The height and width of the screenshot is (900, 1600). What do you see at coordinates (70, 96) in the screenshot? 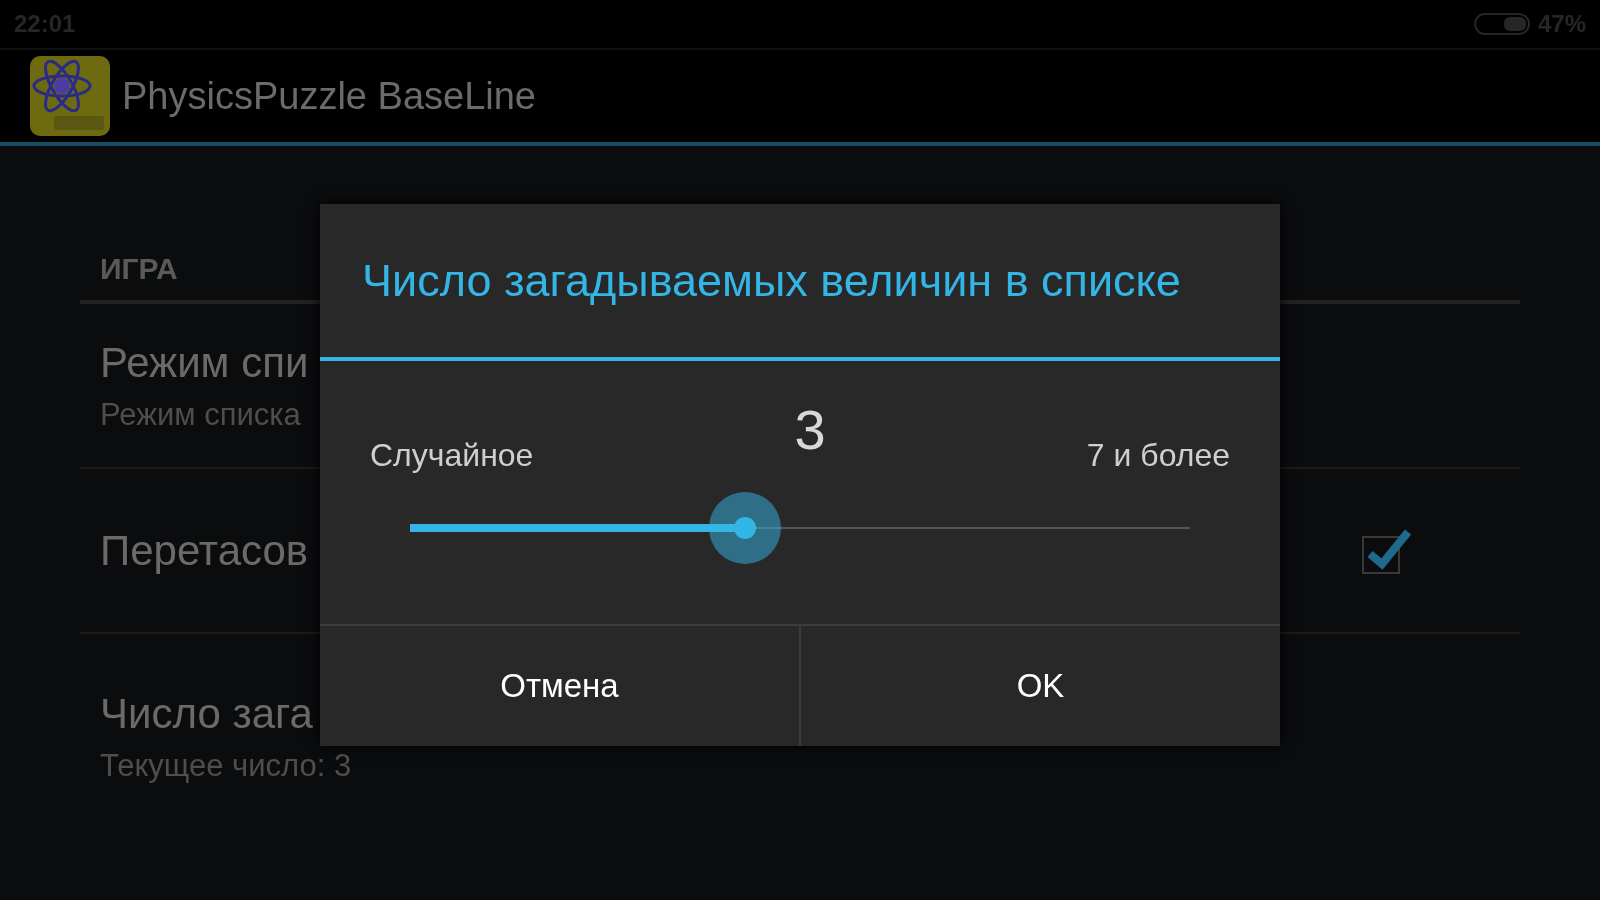
I see `app-icon` at bounding box center [70, 96].